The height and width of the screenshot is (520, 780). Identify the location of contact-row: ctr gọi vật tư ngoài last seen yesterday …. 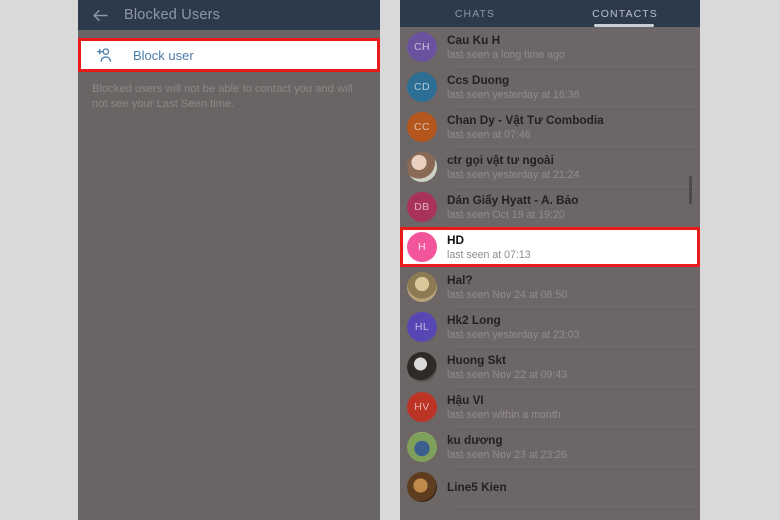
(550, 167).